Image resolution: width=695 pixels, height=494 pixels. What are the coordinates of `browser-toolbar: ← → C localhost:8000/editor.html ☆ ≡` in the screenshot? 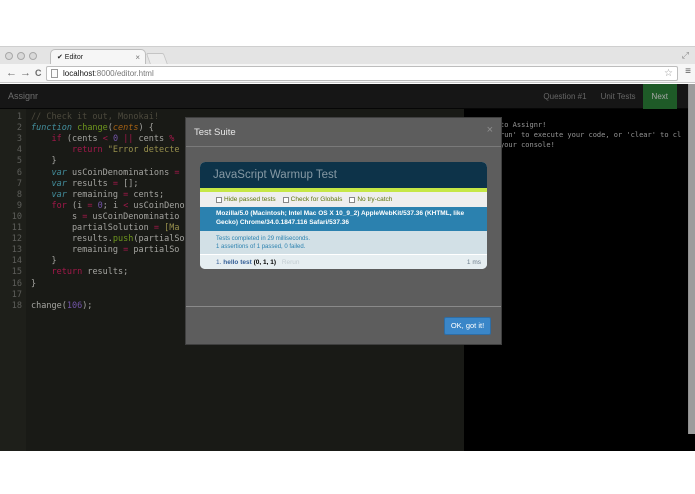 It's located at (347, 73).